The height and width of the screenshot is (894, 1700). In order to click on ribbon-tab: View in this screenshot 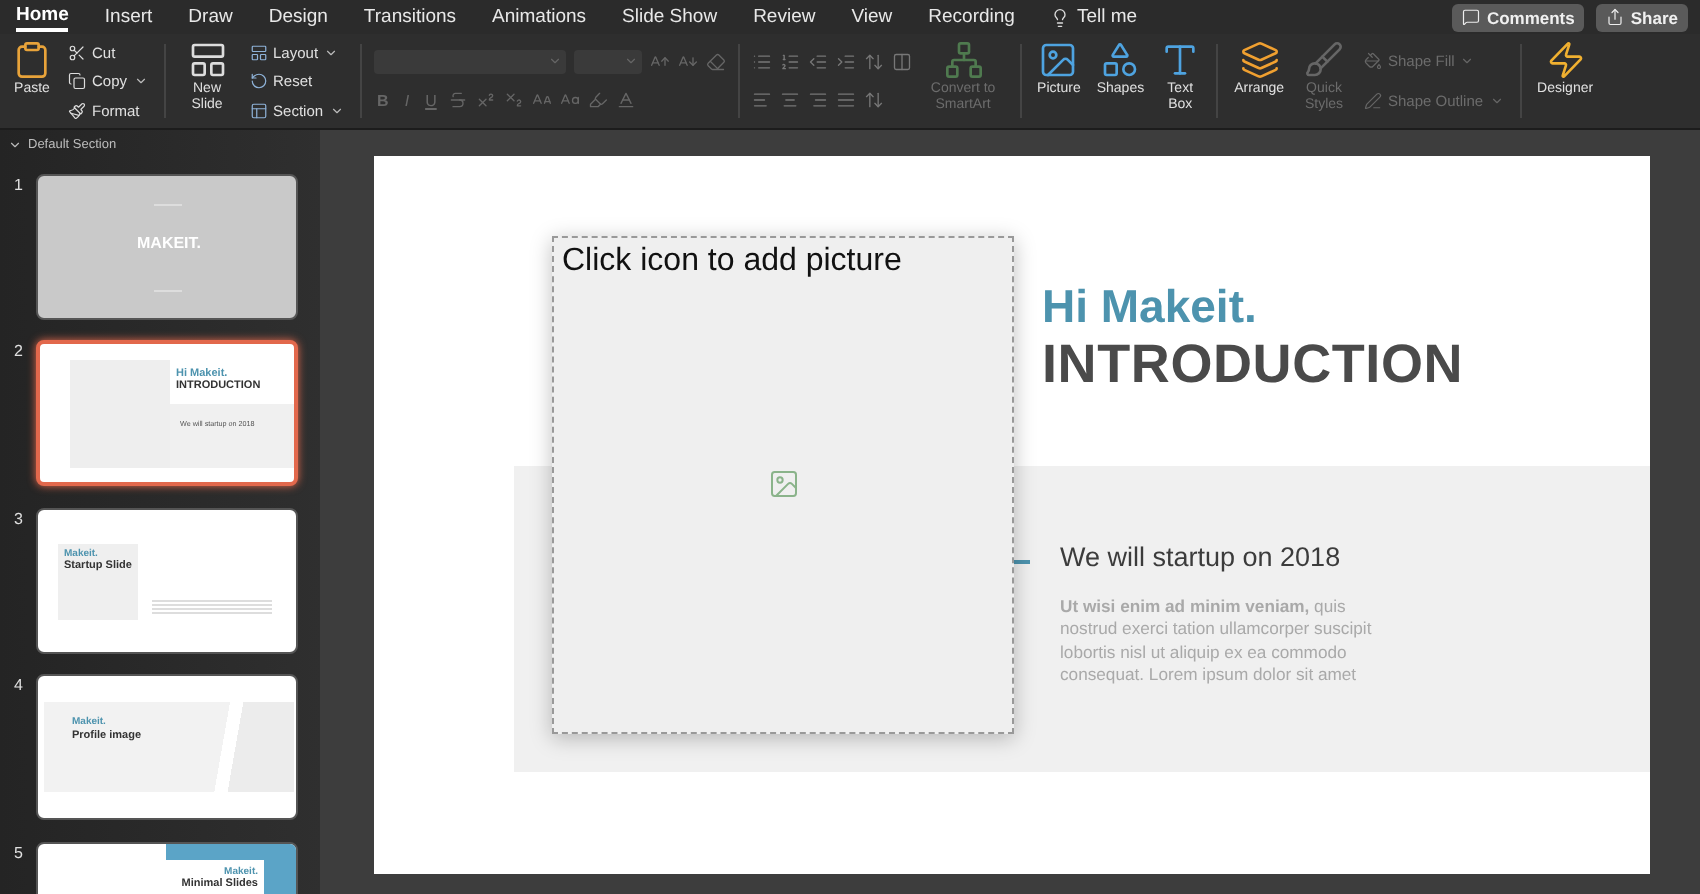, I will do `click(872, 17)`.